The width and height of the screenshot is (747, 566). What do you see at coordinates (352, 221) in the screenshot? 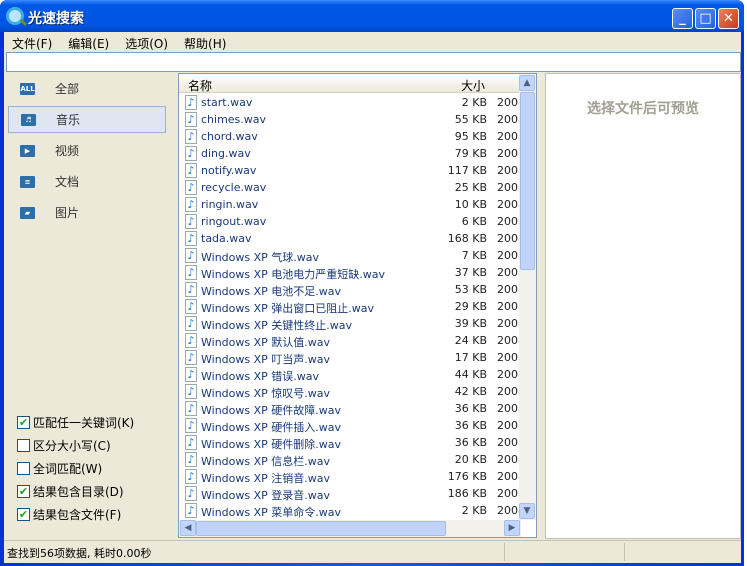
I see `file-row: ♪ ringout.wav 6 KB 2008` at bounding box center [352, 221].